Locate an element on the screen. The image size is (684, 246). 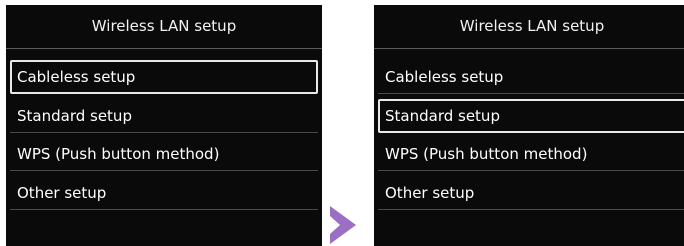
arrow-notch is located at coordinates (335, 225).